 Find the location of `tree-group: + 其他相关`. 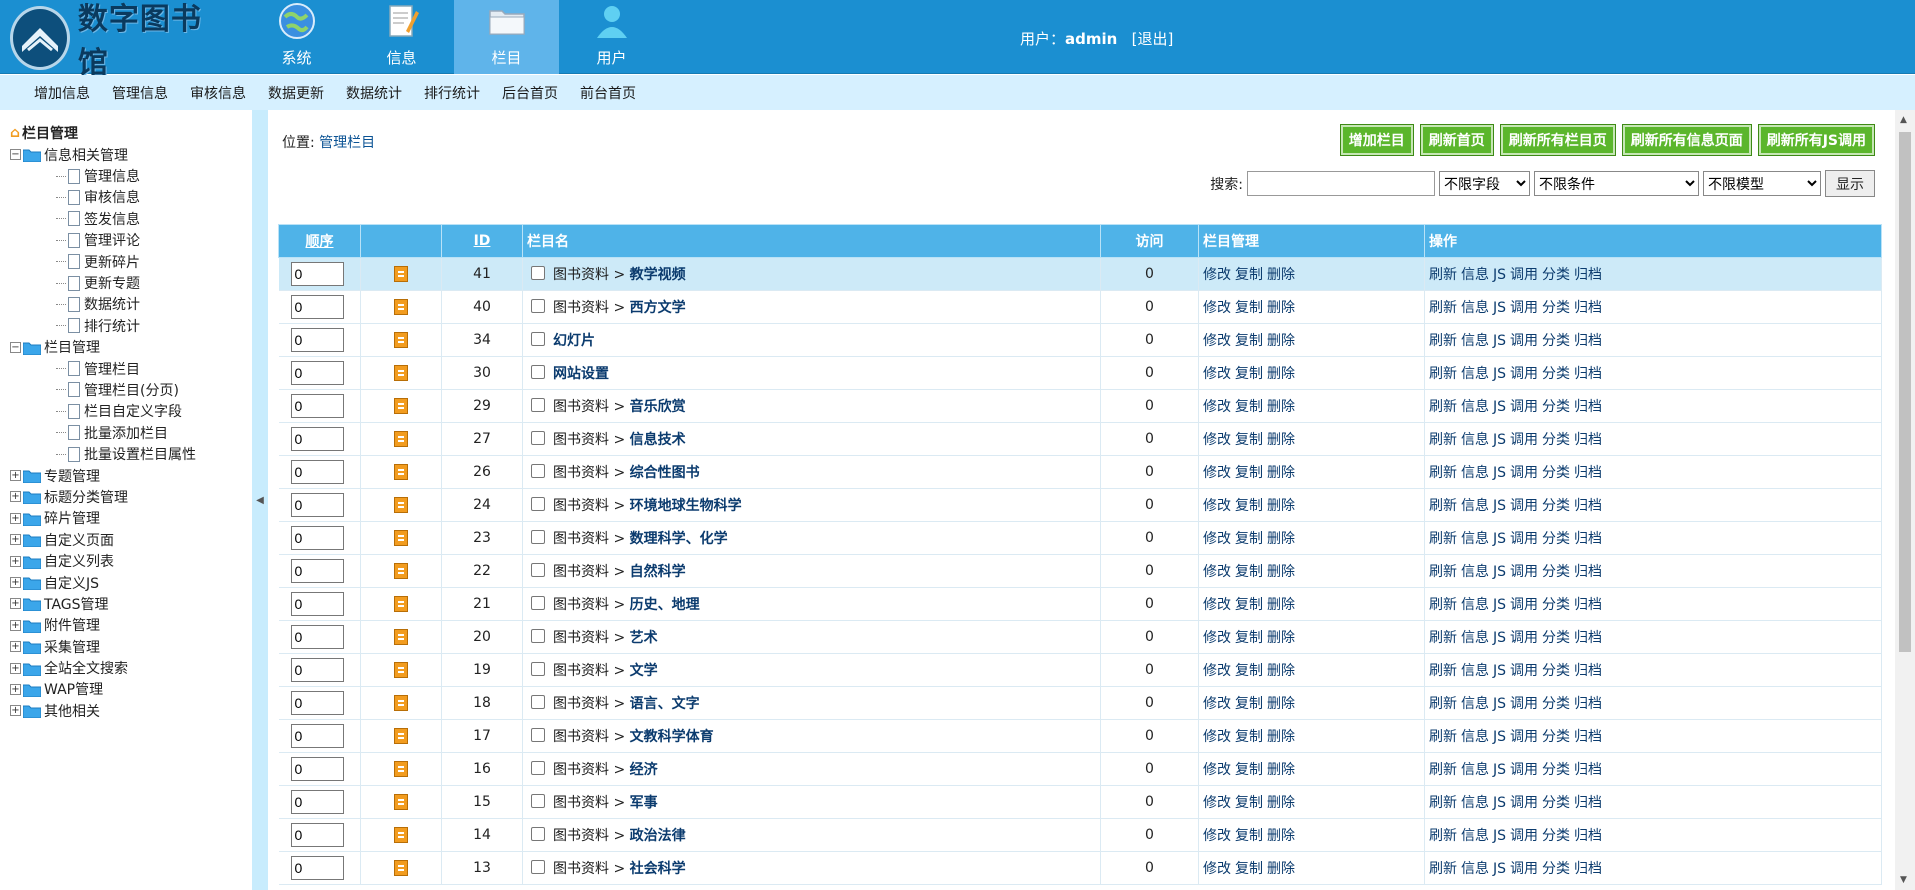

tree-group: + 其他相关 is located at coordinates (131, 710).